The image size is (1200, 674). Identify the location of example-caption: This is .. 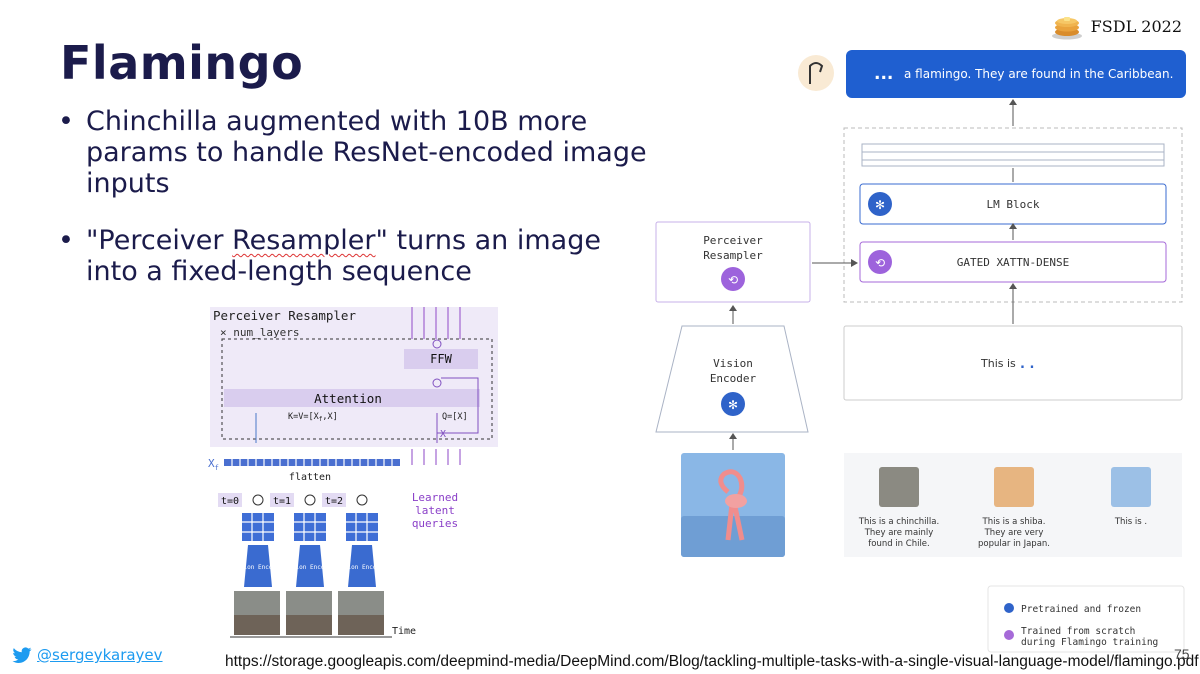
(1130, 522).